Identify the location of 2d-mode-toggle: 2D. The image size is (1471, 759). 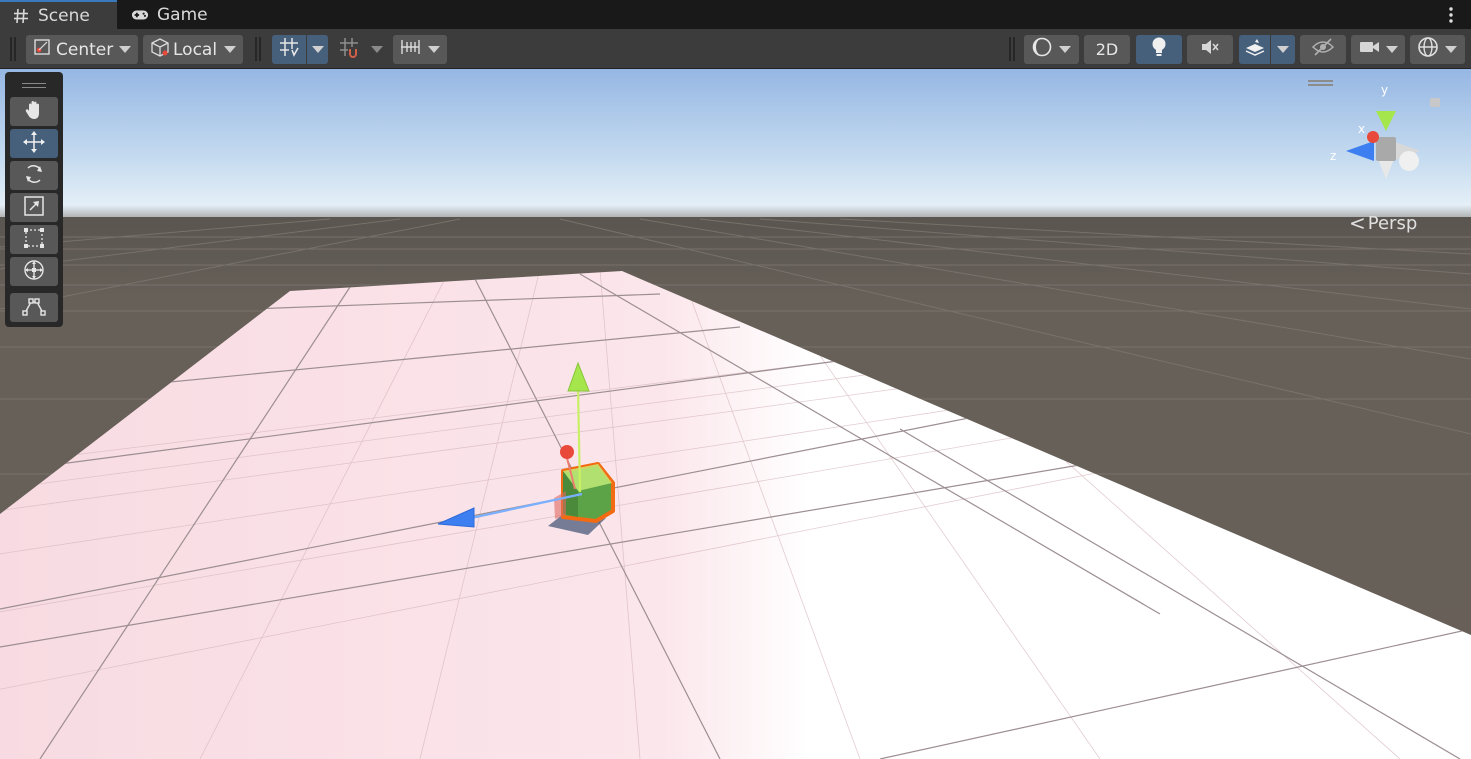
(1107, 49).